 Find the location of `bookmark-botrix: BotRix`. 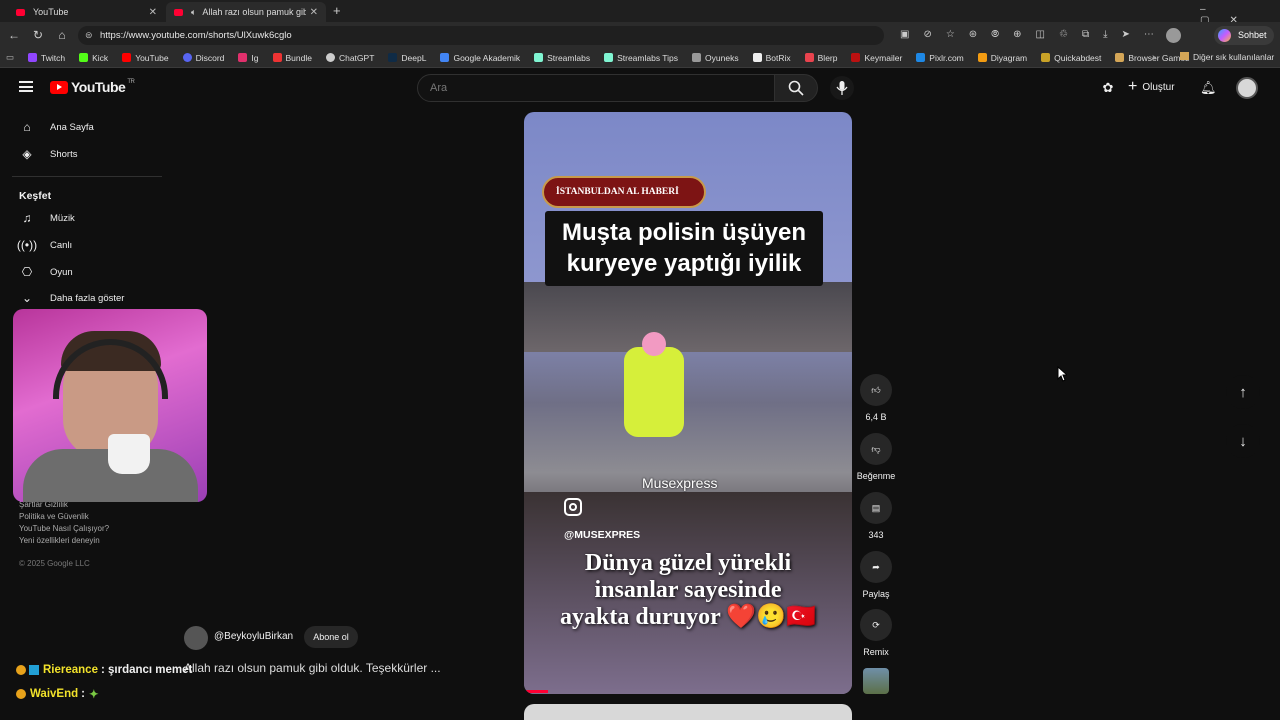

bookmark-botrix: BotRix is located at coordinates (771, 58).